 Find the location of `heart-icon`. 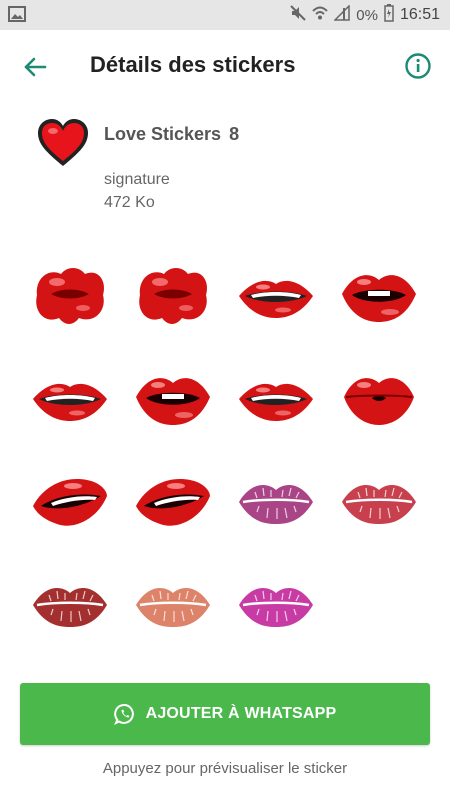

heart-icon is located at coordinates (63, 142).